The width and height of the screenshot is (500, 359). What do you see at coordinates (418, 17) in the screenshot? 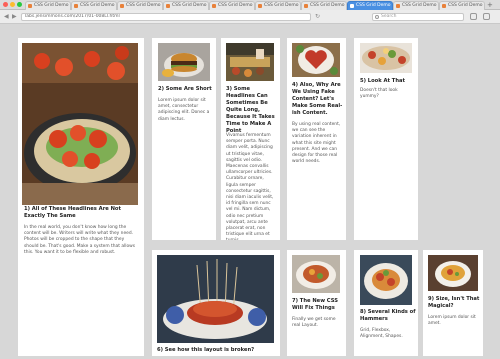
I see `search-input: Search` at bounding box center [418, 17].